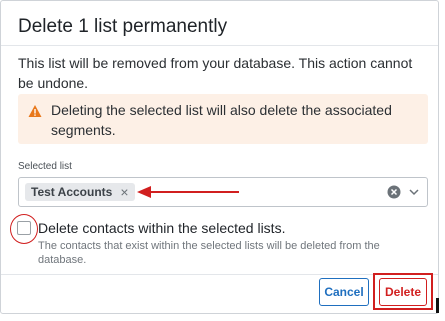 The height and width of the screenshot is (321, 445). I want to click on remove-tag-icon: ×, so click(124, 192).